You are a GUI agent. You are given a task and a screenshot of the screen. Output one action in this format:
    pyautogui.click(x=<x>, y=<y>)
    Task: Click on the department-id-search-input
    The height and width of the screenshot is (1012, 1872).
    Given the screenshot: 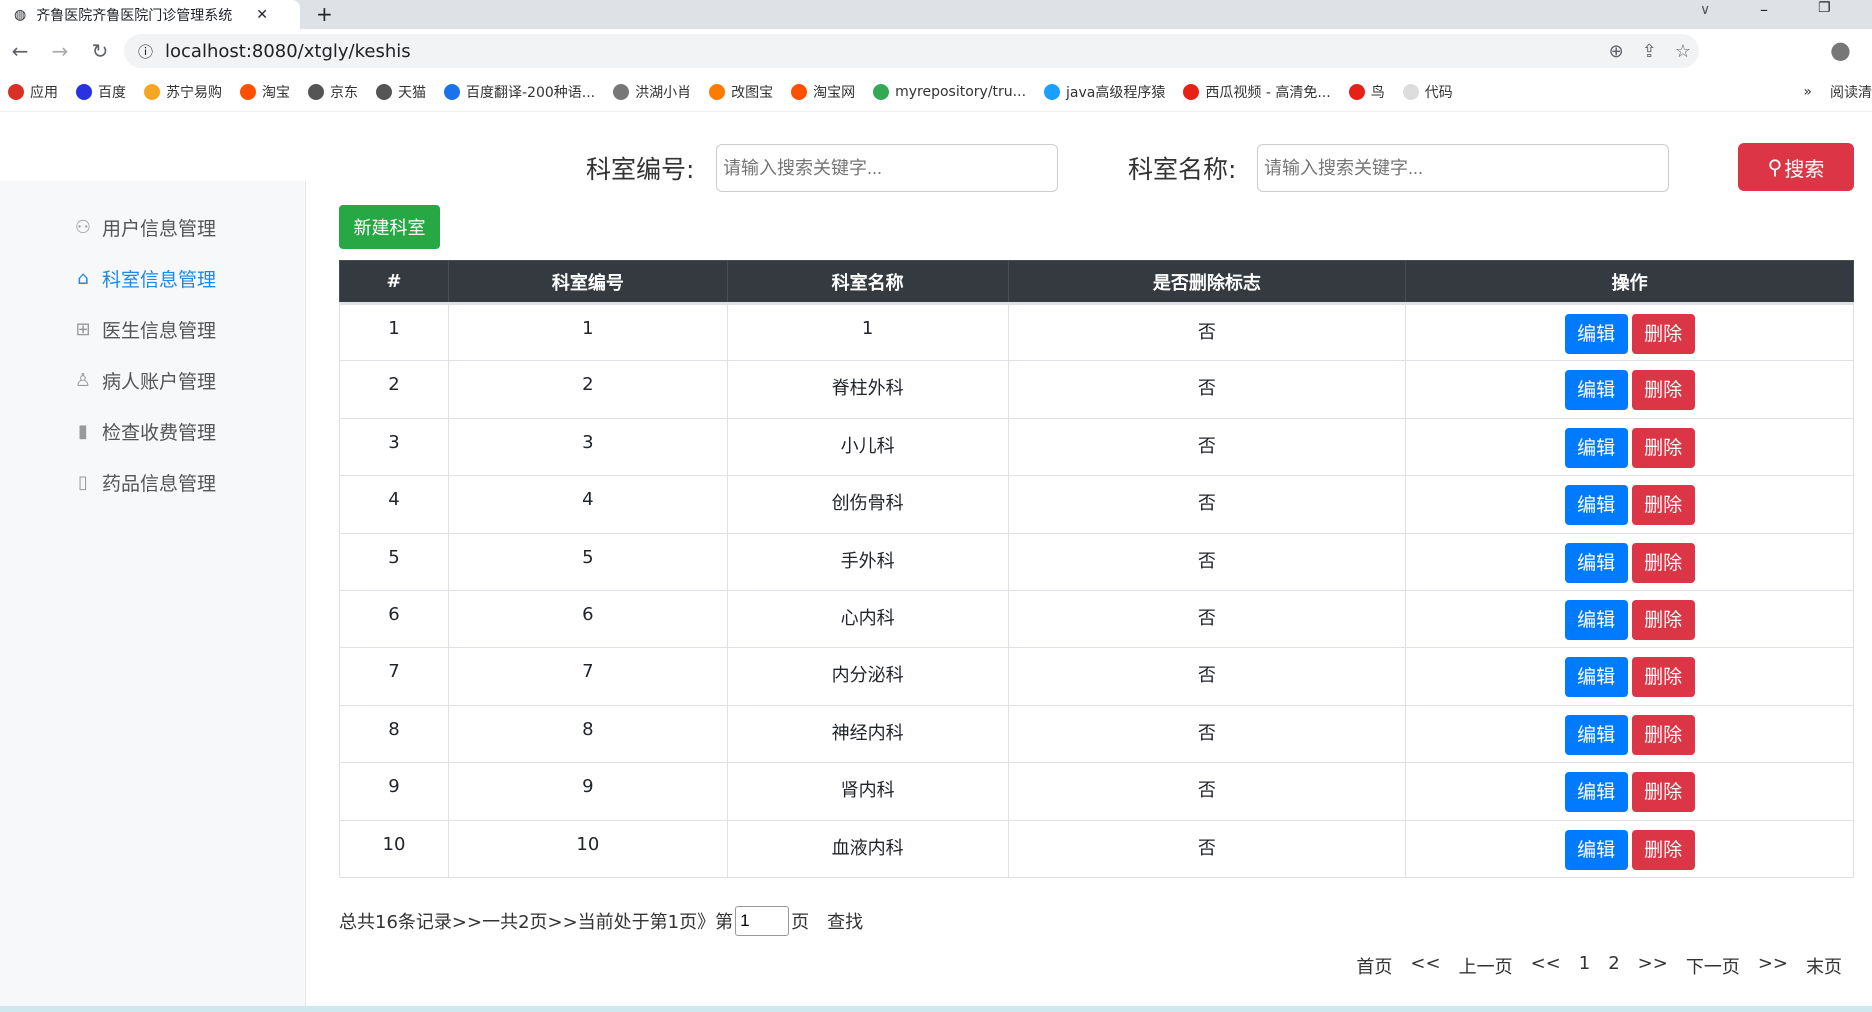 What is the action you would take?
    pyautogui.click(x=887, y=168)
    